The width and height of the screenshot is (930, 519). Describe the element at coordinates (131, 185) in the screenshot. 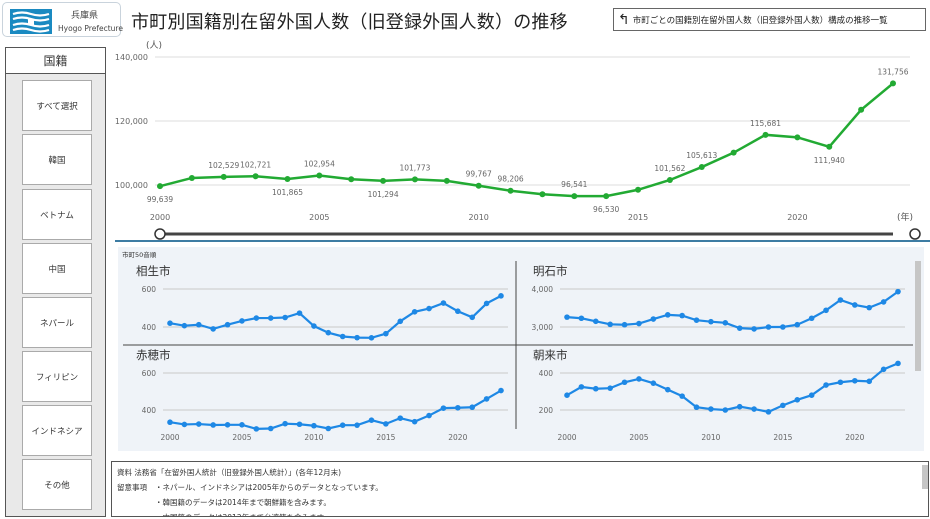

I see `y-tick-label: 100,000` at that location.